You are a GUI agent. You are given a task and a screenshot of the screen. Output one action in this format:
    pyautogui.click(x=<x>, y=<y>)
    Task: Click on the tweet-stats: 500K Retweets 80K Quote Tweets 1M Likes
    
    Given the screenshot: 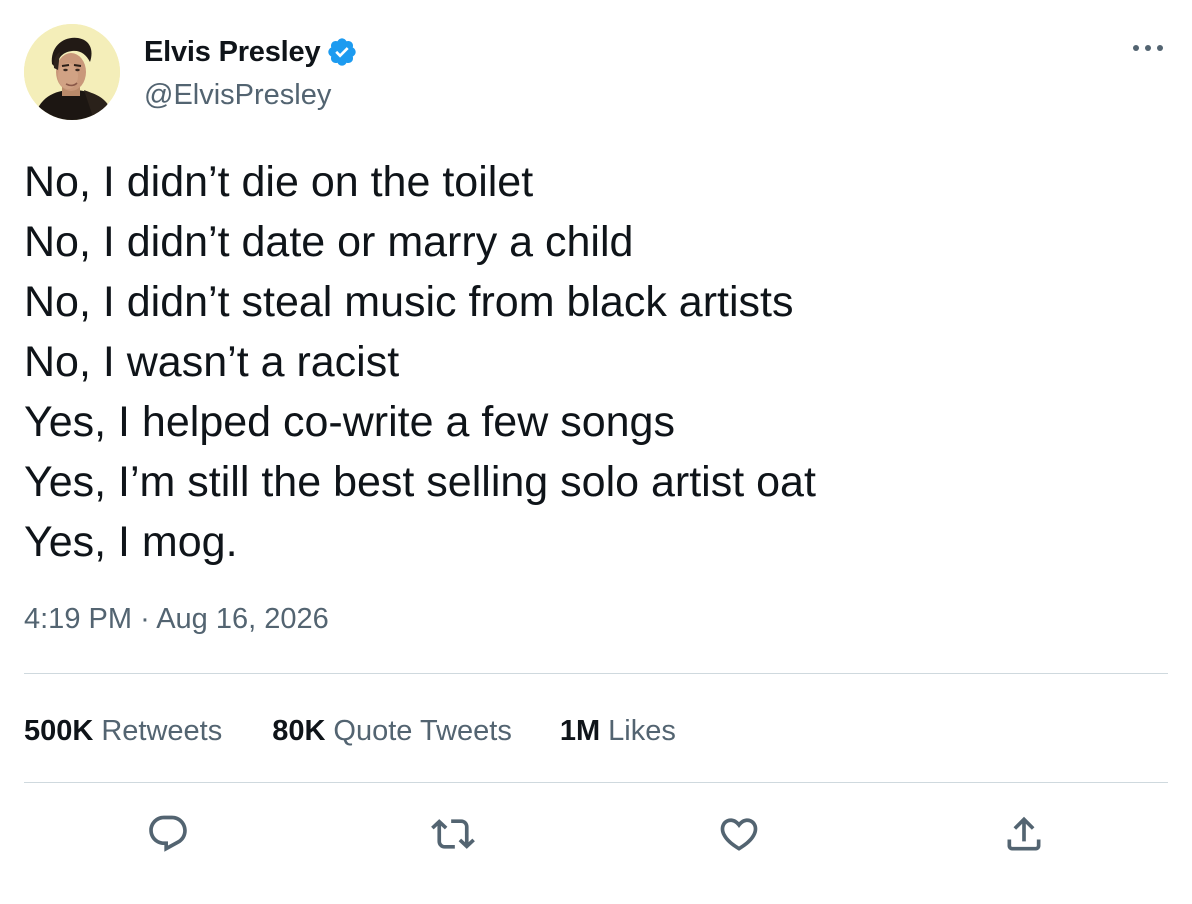 What is the action you would take?
    pyautogui.click(x=350, y=731)
    